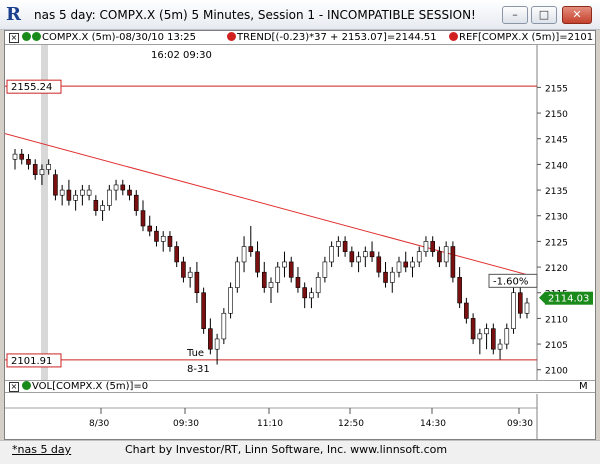 The width and height of the screenshot is (600, 464). What do you see at coordinates (515, 15) in the screenshot?
I see `minimize-button: –` at bounding box center [515, 15].